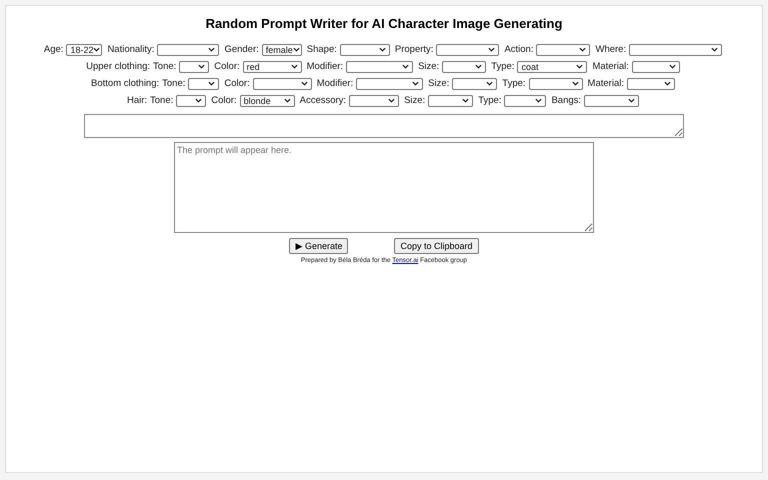 The image size is (768, 480). Describe the element at coordinates (137, 100) in the screenshot. I see `group-label: Hair:` at that location.